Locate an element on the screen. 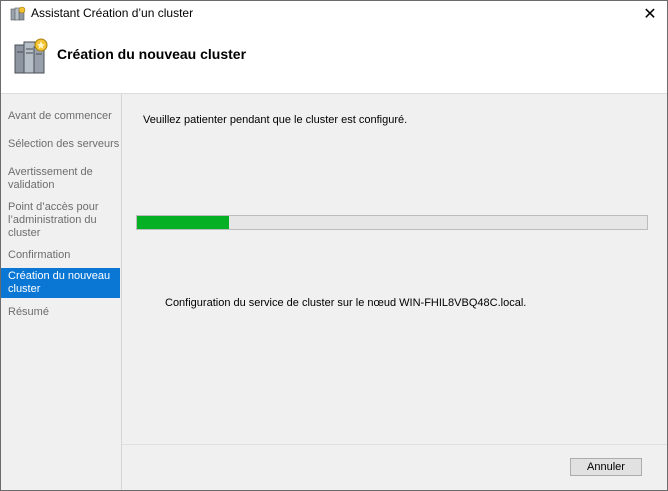 The height and width of the screenshot is (491, 668). title-bar: Assistant Création d’un cluster ✕ is located at coordinates (334, 14).